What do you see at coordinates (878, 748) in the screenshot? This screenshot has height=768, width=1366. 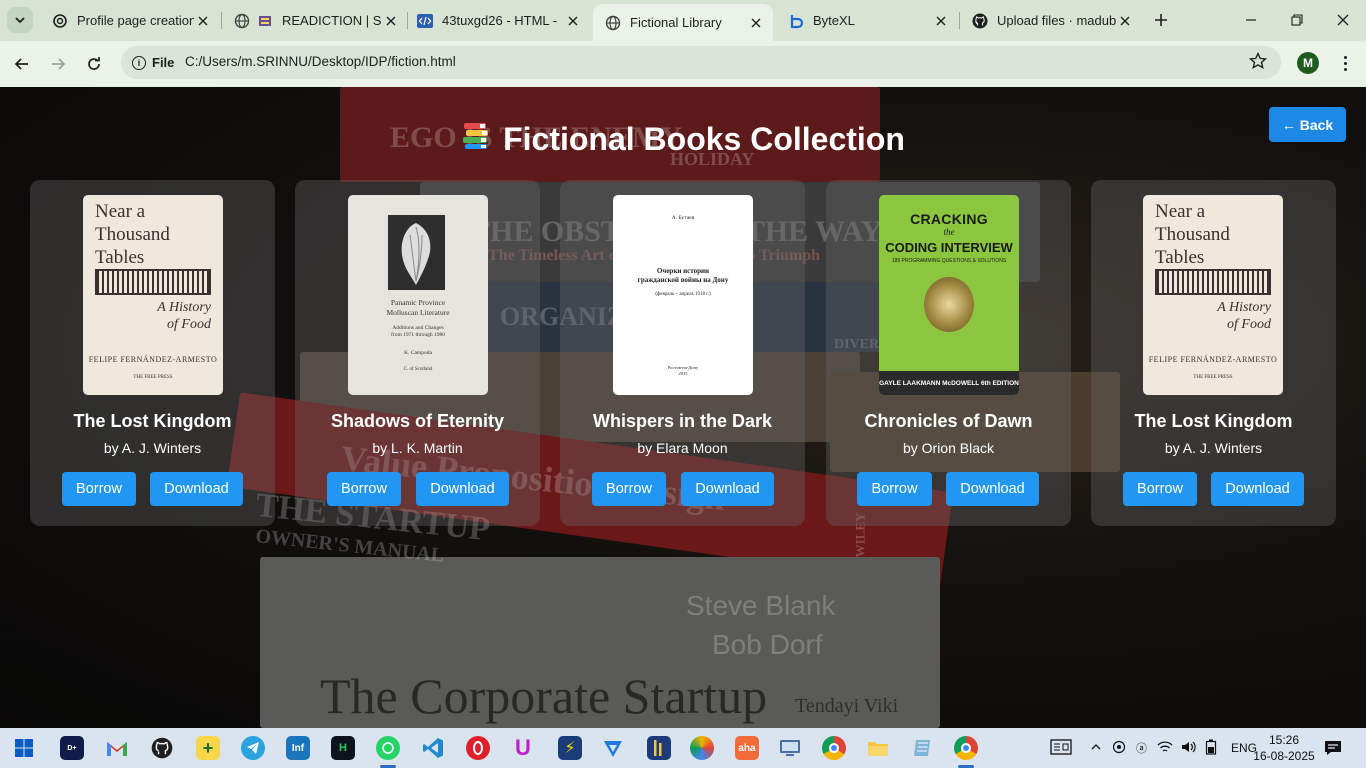 I see `file-explorer-icon` at bounding box center [878, 748].